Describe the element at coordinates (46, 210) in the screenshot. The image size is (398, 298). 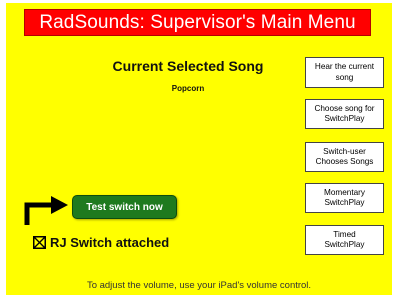
I see `arrow-right-icon` at that location.